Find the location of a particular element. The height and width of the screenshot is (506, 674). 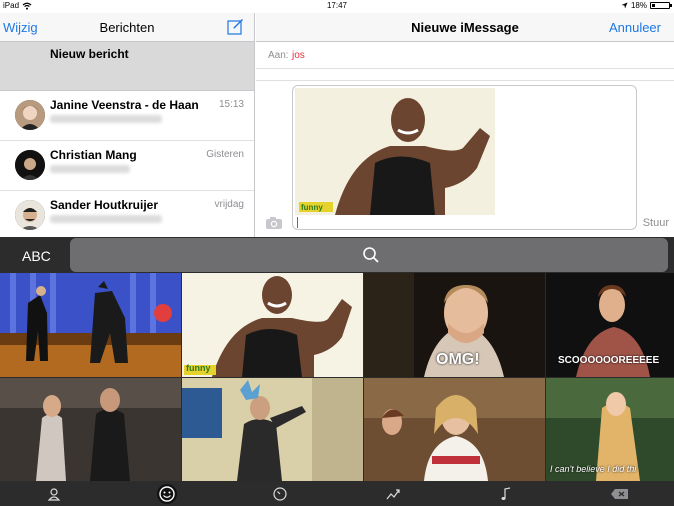

clock-icon is located at coordinates (280, 494).